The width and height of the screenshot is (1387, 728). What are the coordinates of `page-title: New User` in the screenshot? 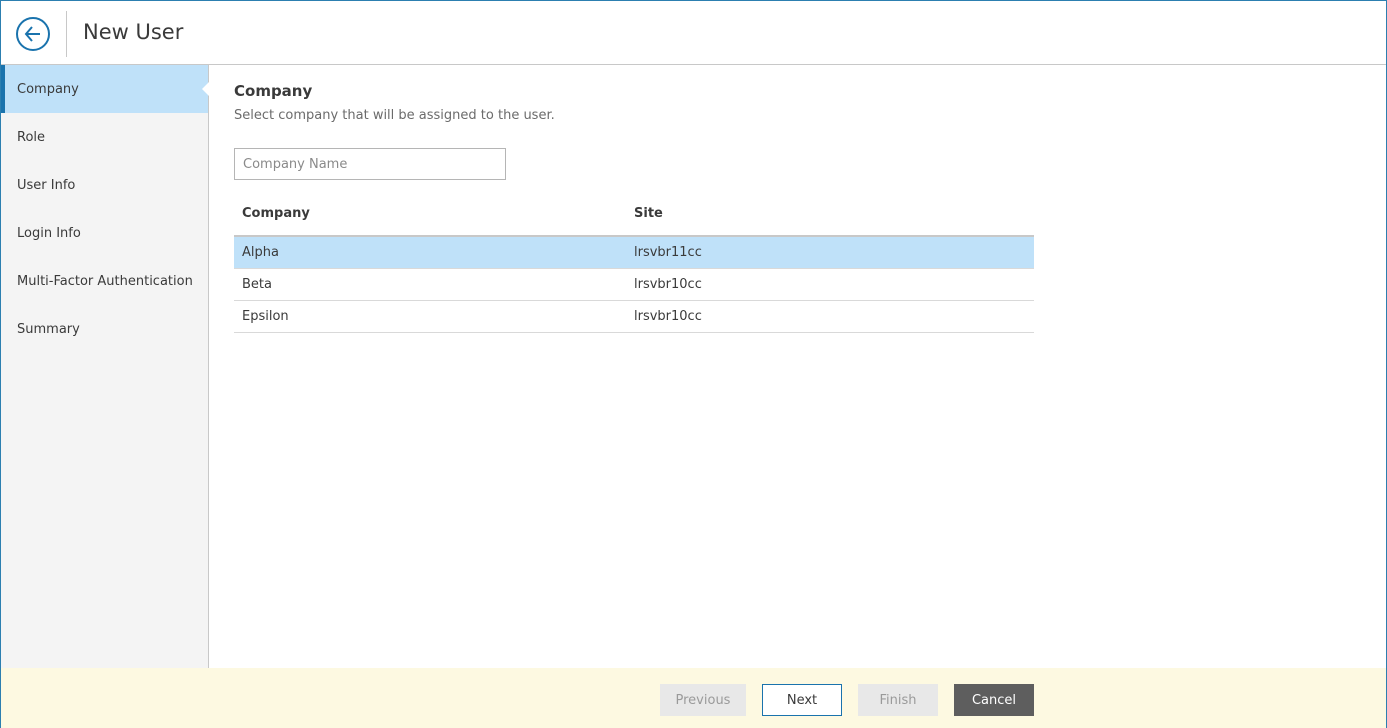 It's located at (133, 32).